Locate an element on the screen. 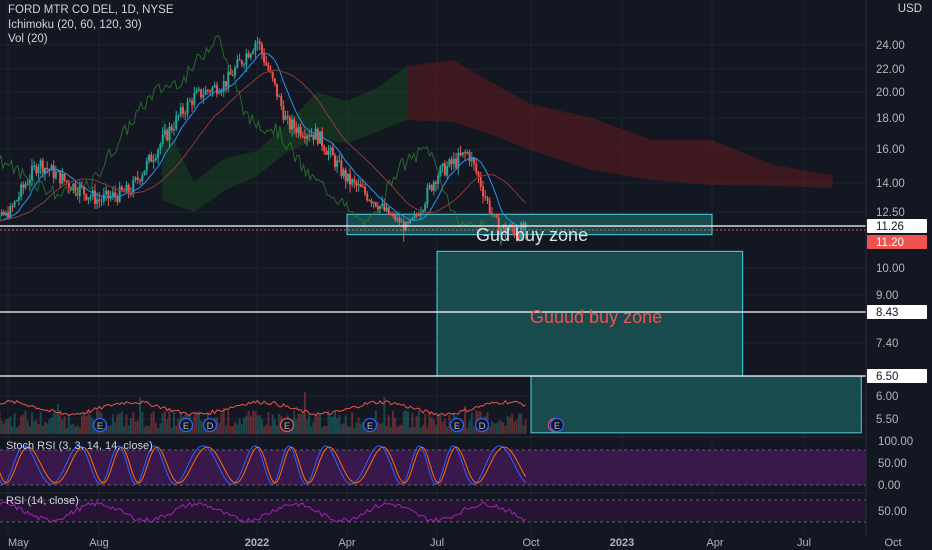 This screenshot has width=932, height=550. price-tick-label: 24.00 is located at coordinates (890, 46).